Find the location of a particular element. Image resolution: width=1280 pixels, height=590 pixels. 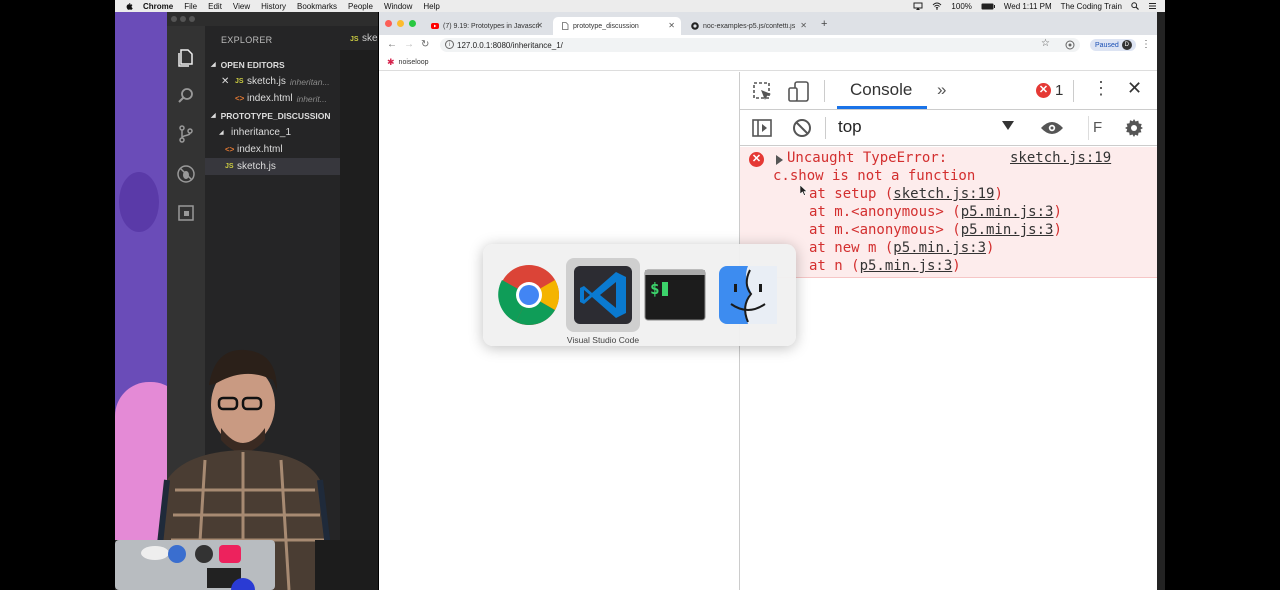

menu-extras: 100% Wed 1:11 PM The Coding Train is located at coordinates (1039, 6).